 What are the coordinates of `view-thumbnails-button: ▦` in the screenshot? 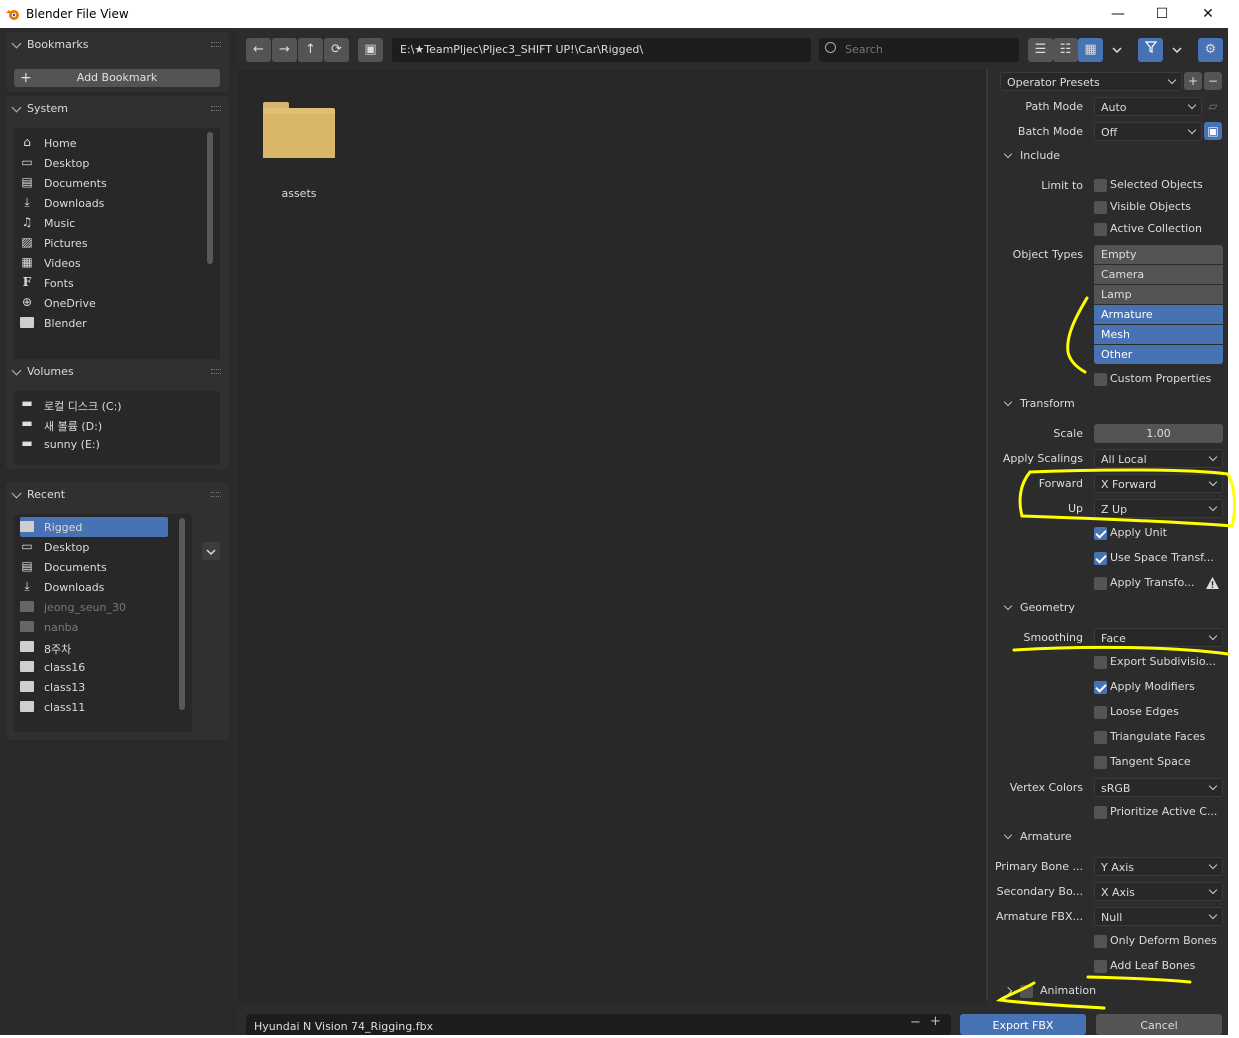 It's located at (1090, 50).